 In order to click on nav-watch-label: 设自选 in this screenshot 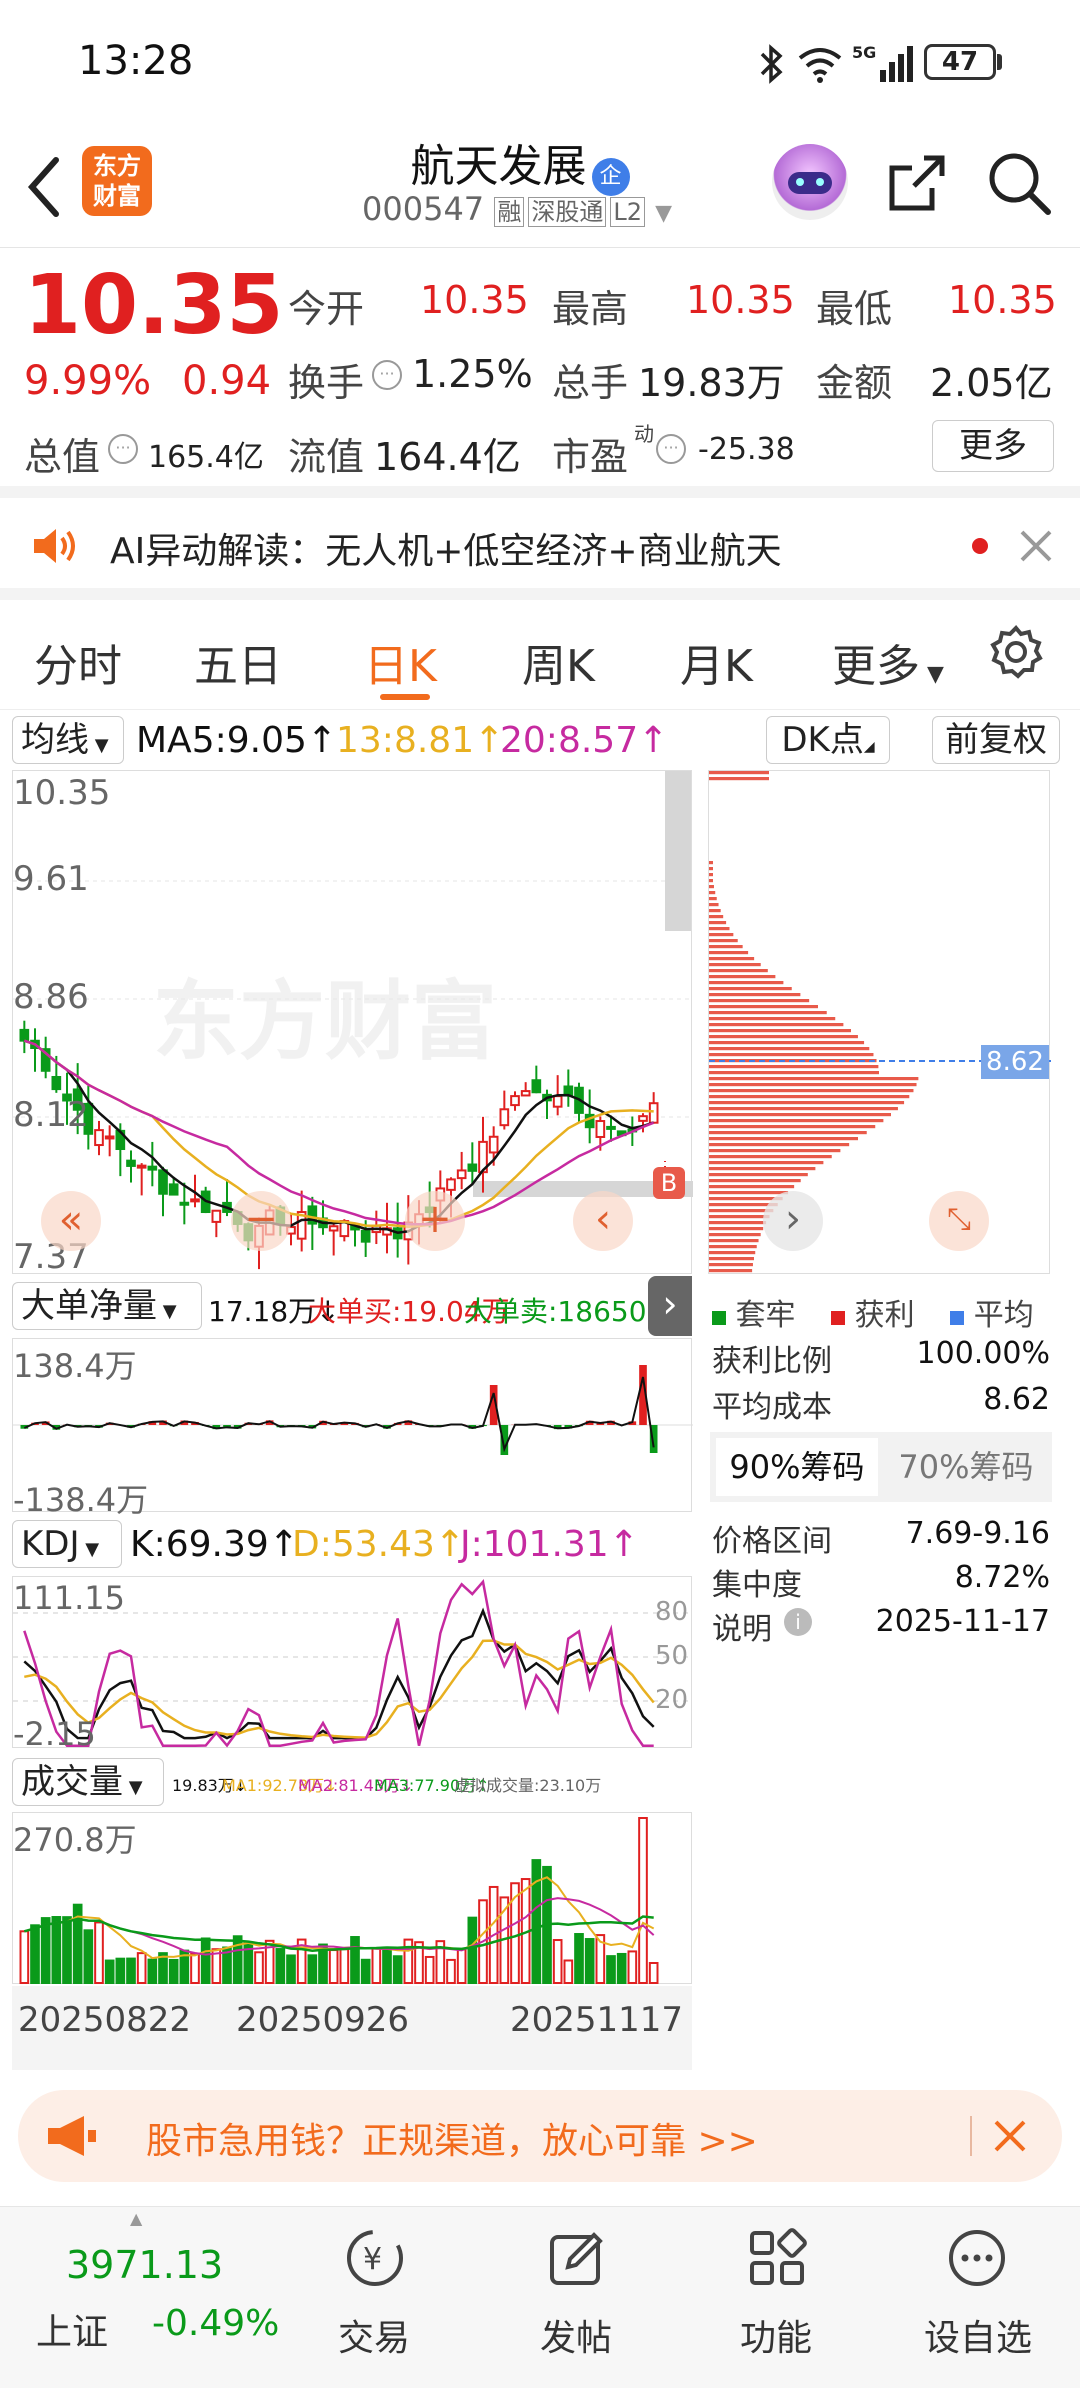, I will do `click(978, 2335)`.